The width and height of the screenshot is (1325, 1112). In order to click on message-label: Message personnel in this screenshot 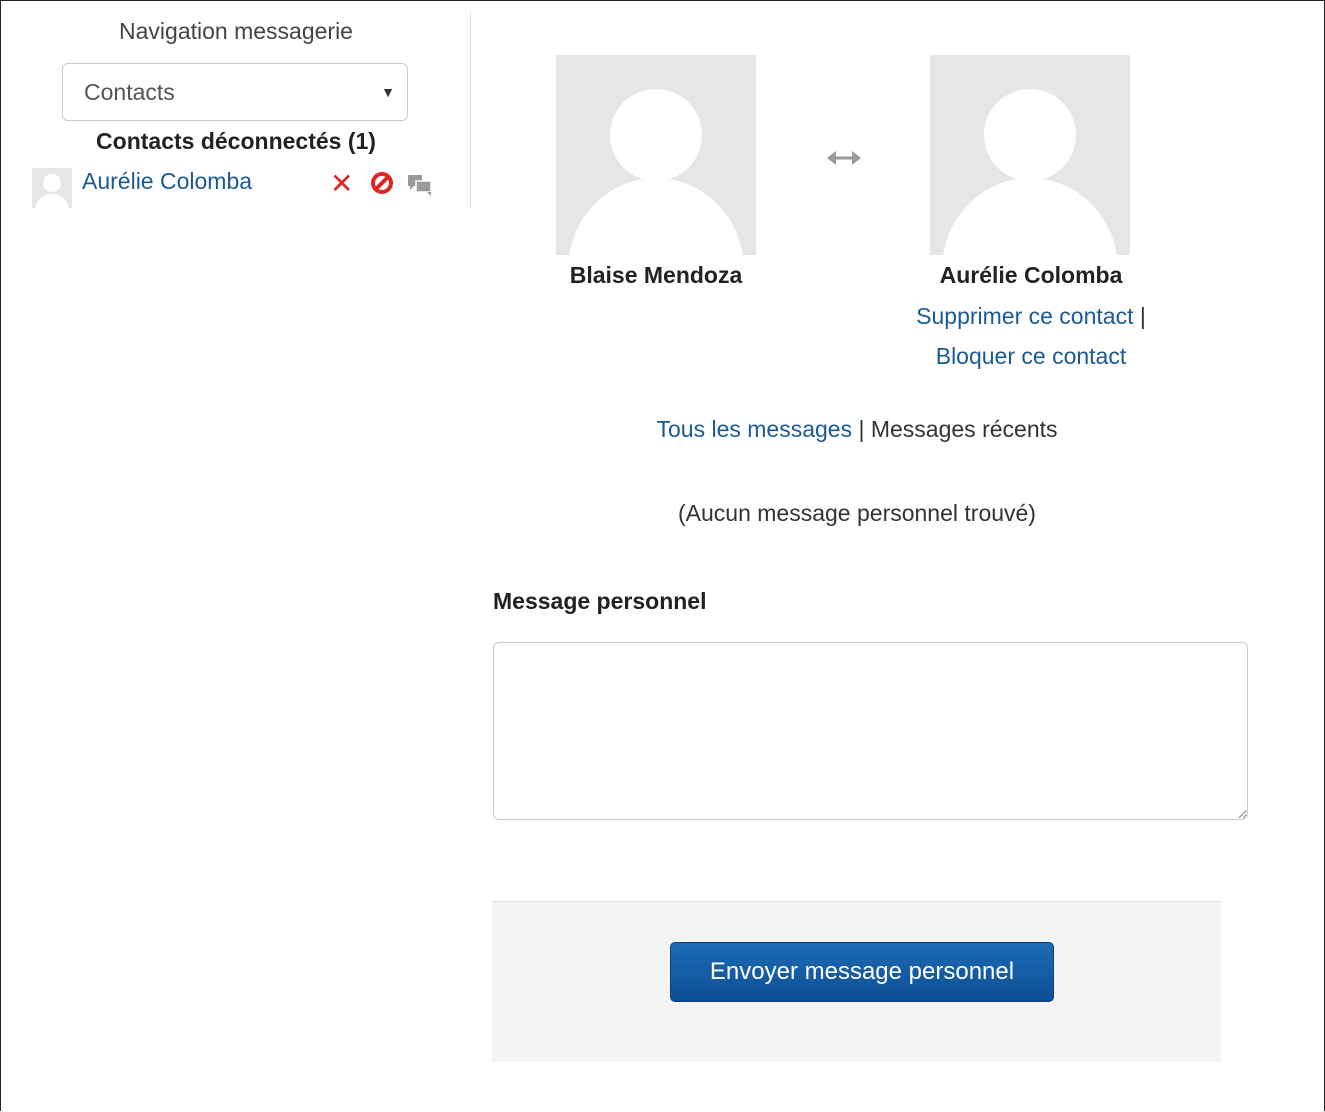, I will do `click(600, 601)`.